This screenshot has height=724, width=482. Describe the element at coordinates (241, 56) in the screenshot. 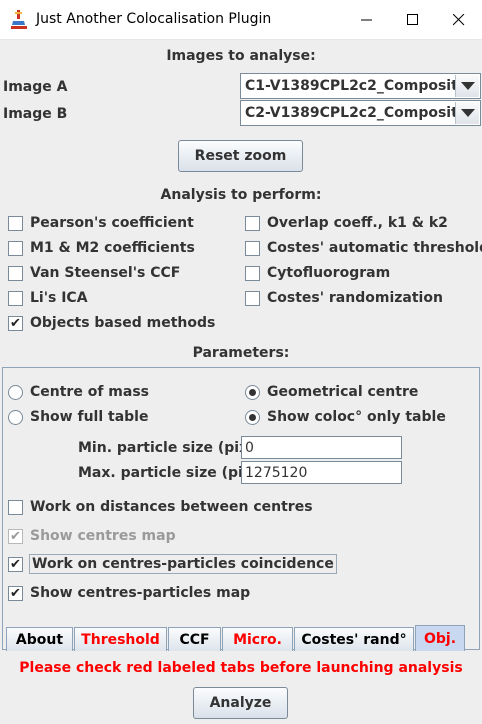

I see `images-heading: Images to analyse:` at that location.